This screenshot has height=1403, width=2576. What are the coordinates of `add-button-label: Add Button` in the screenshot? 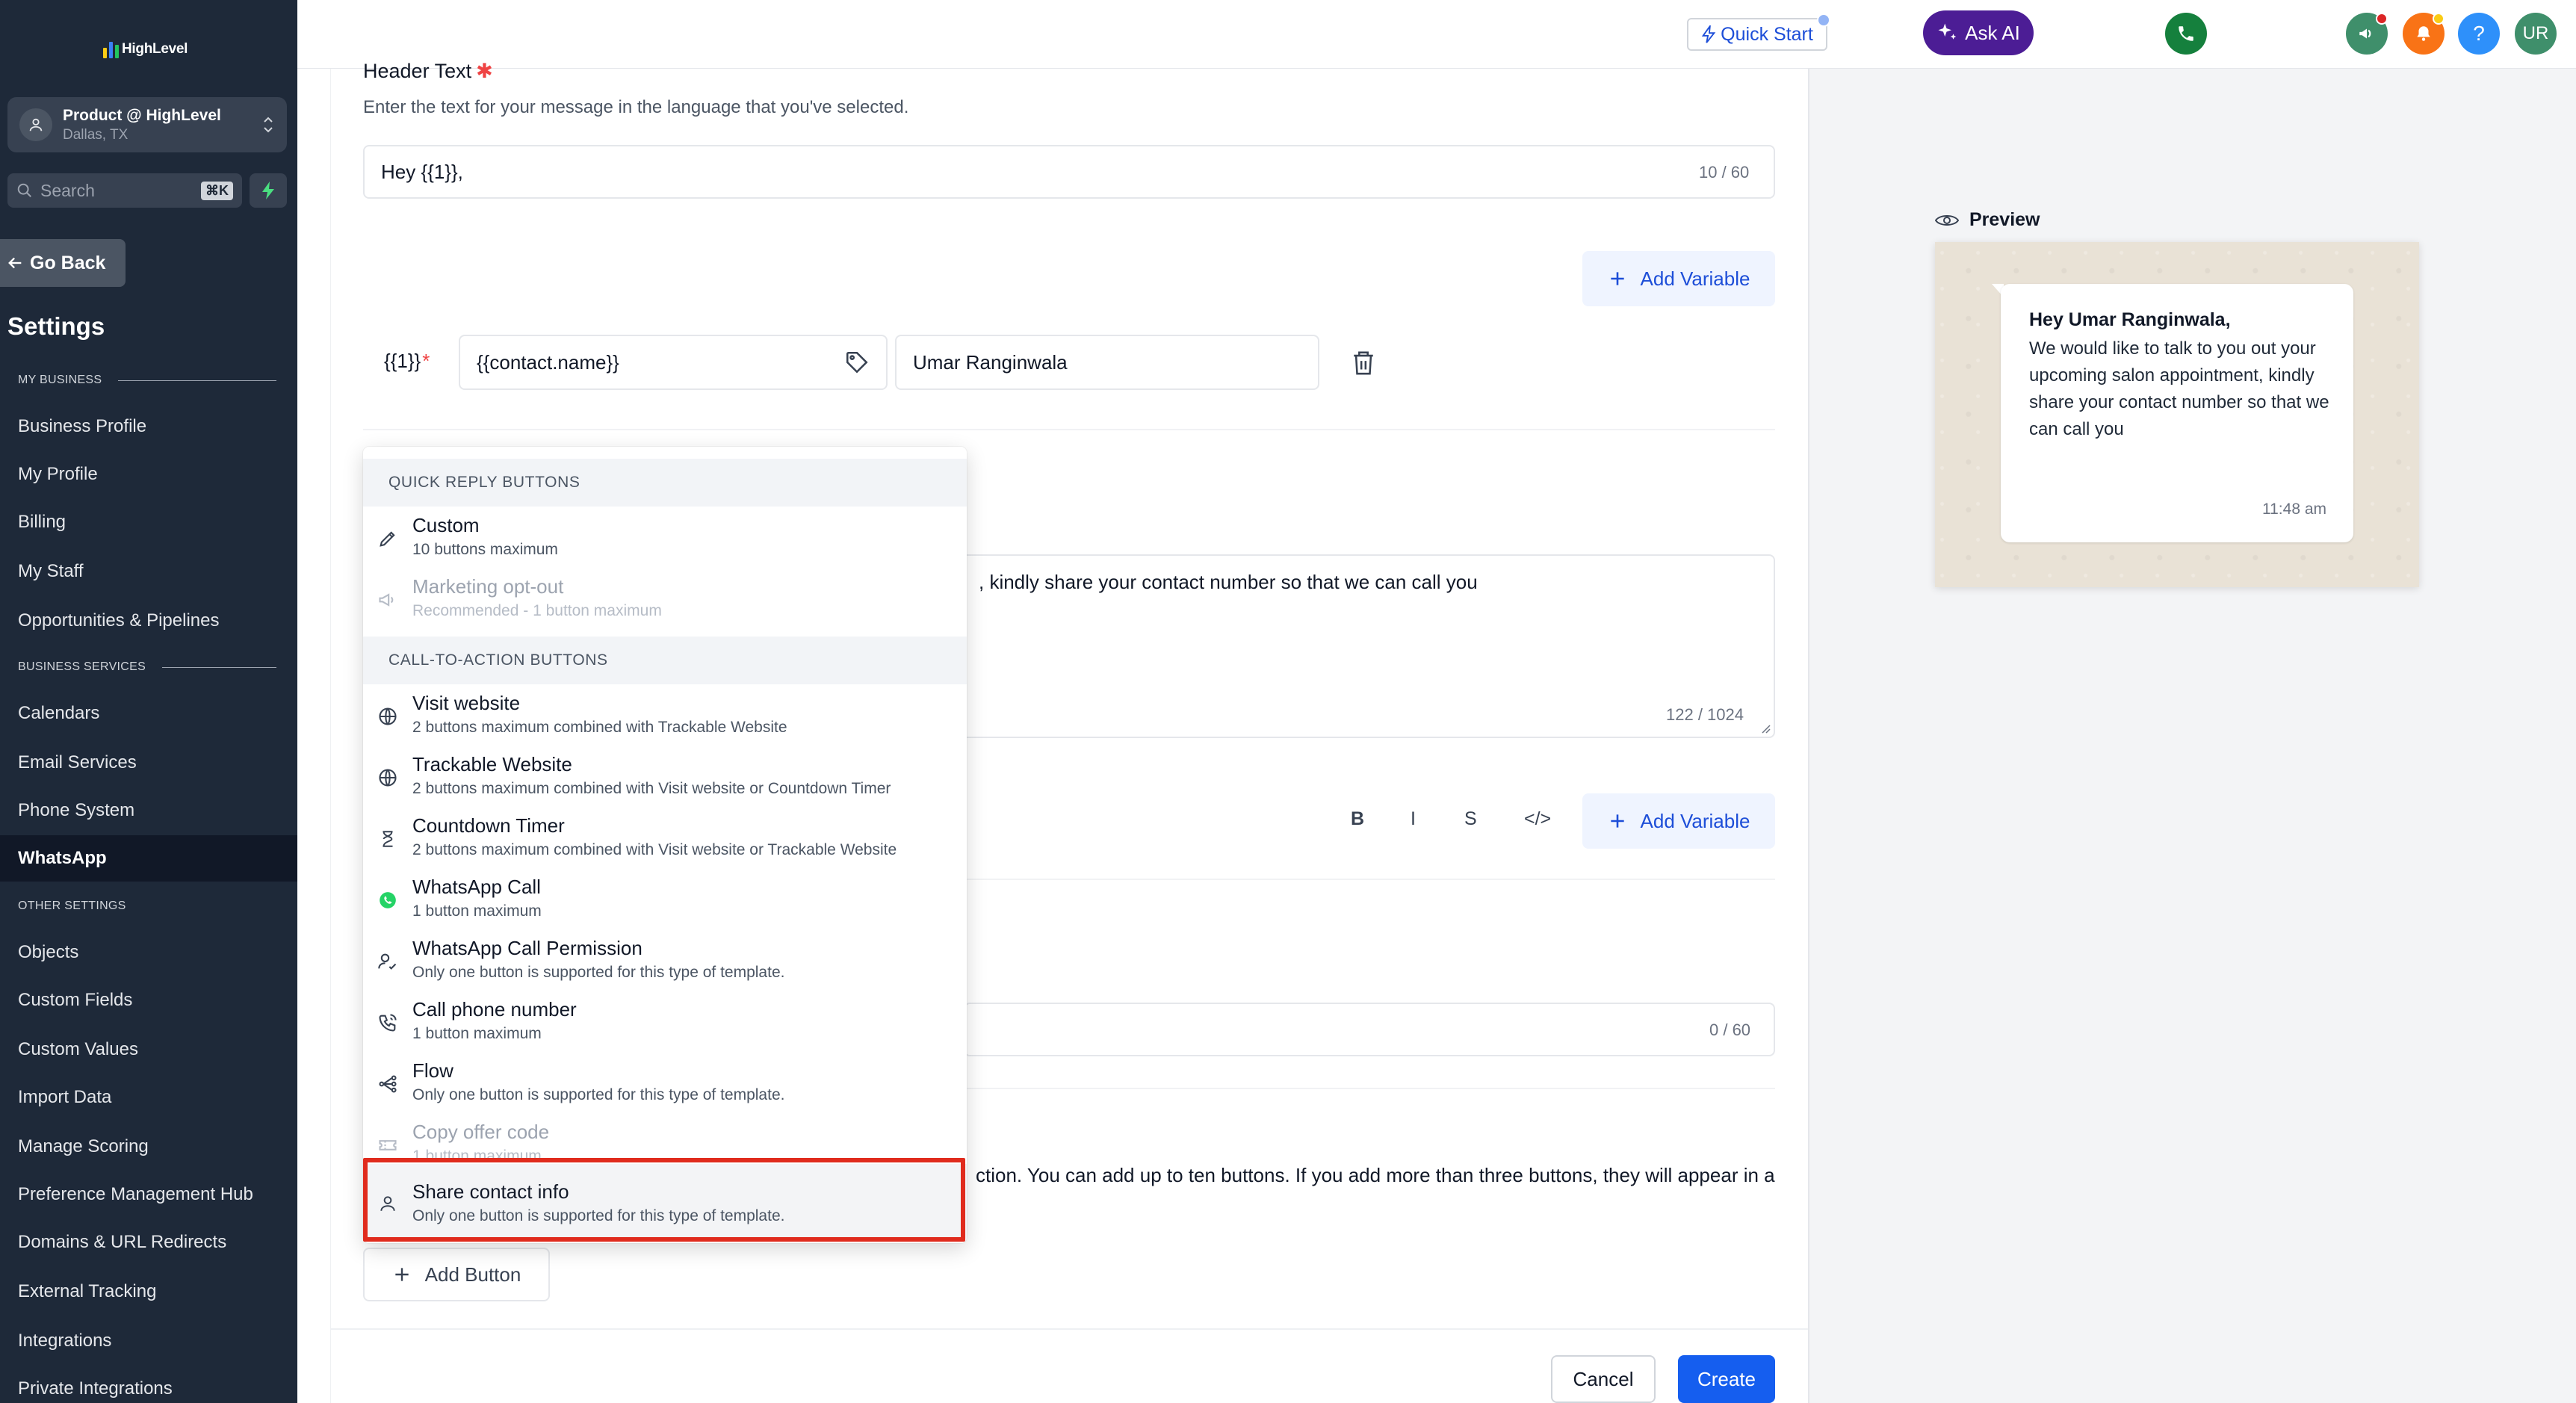 It's located at (472, 1274).